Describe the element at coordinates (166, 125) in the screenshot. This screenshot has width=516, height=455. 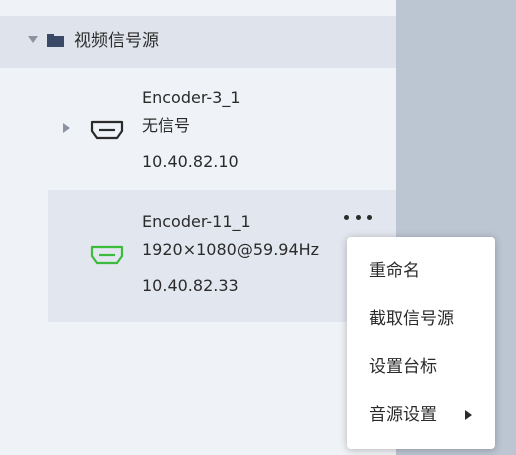
I see `source-signal-status: 无信号` at that location.